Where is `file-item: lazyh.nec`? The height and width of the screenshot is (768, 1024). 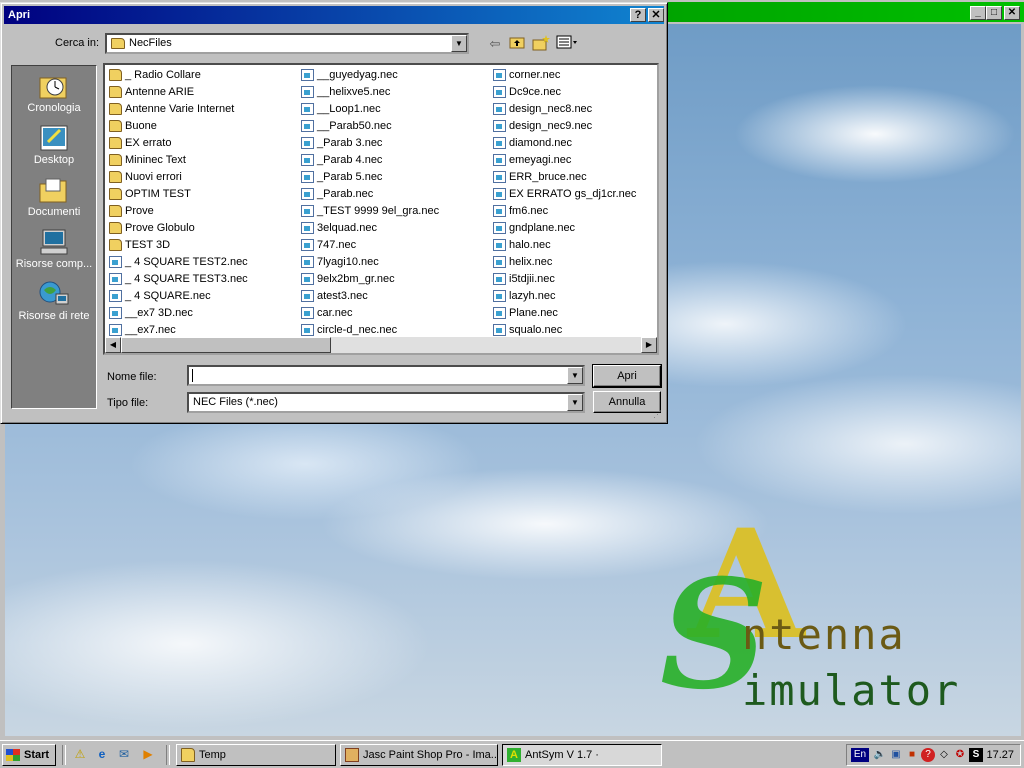 file-item: lazyh.nec is located at coordinates (574, 296).